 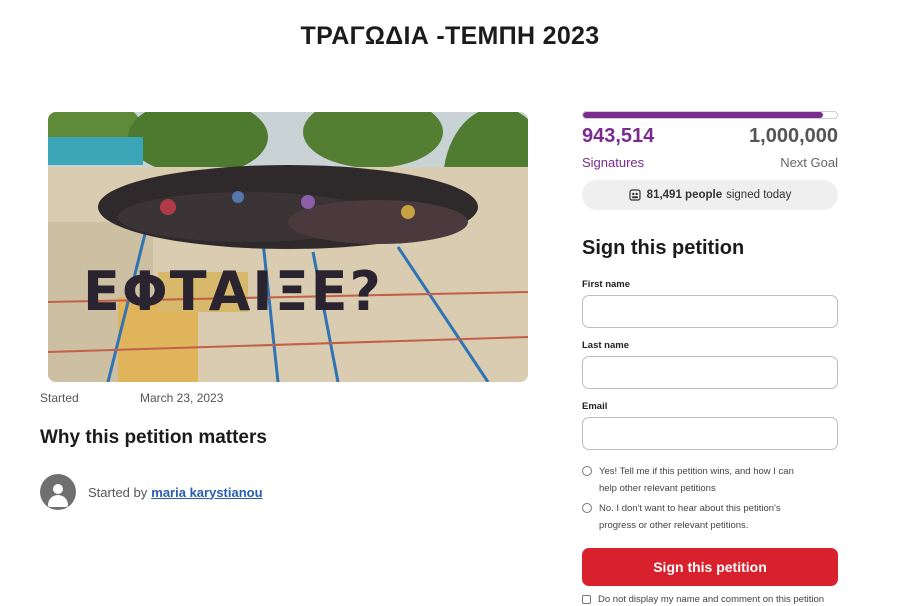 I want to click on avatar, so click(x=58, y=492).